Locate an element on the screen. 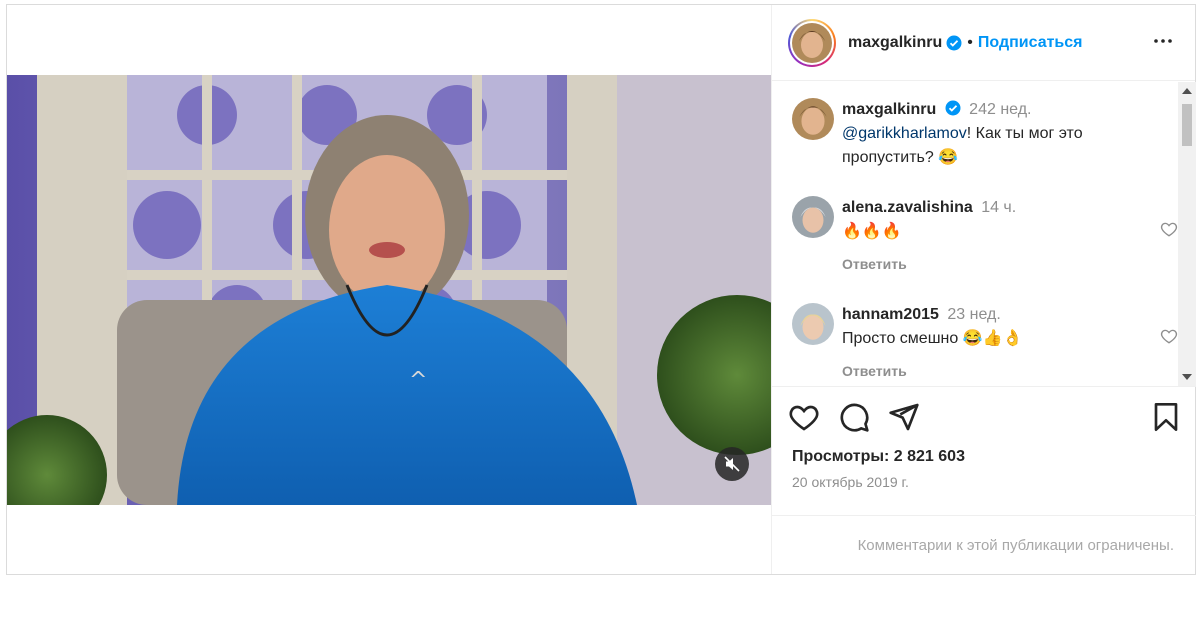 The width and height of the screenshot is (1200, 637). comment-icon is located at coordinates (854, 417).